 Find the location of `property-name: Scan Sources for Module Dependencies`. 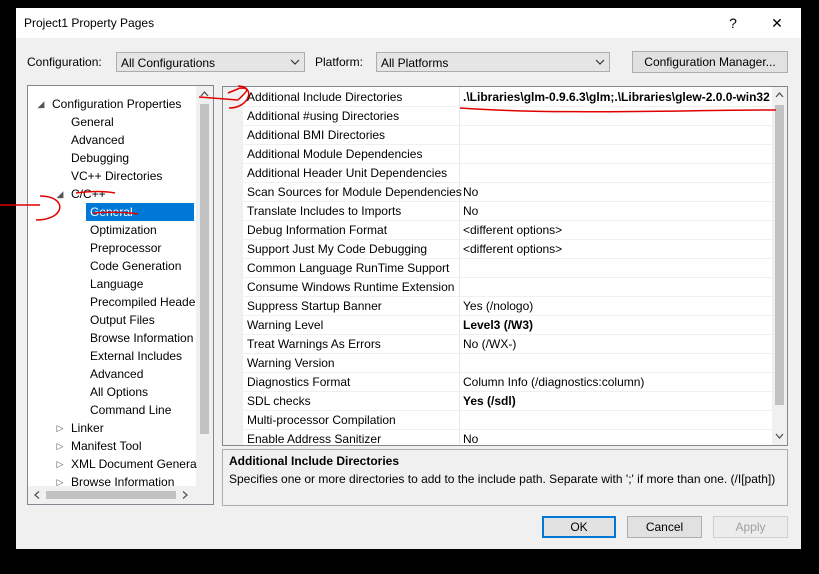

property-name: Scan Sources for Module Dependencies is located at coordinates (354, 192).